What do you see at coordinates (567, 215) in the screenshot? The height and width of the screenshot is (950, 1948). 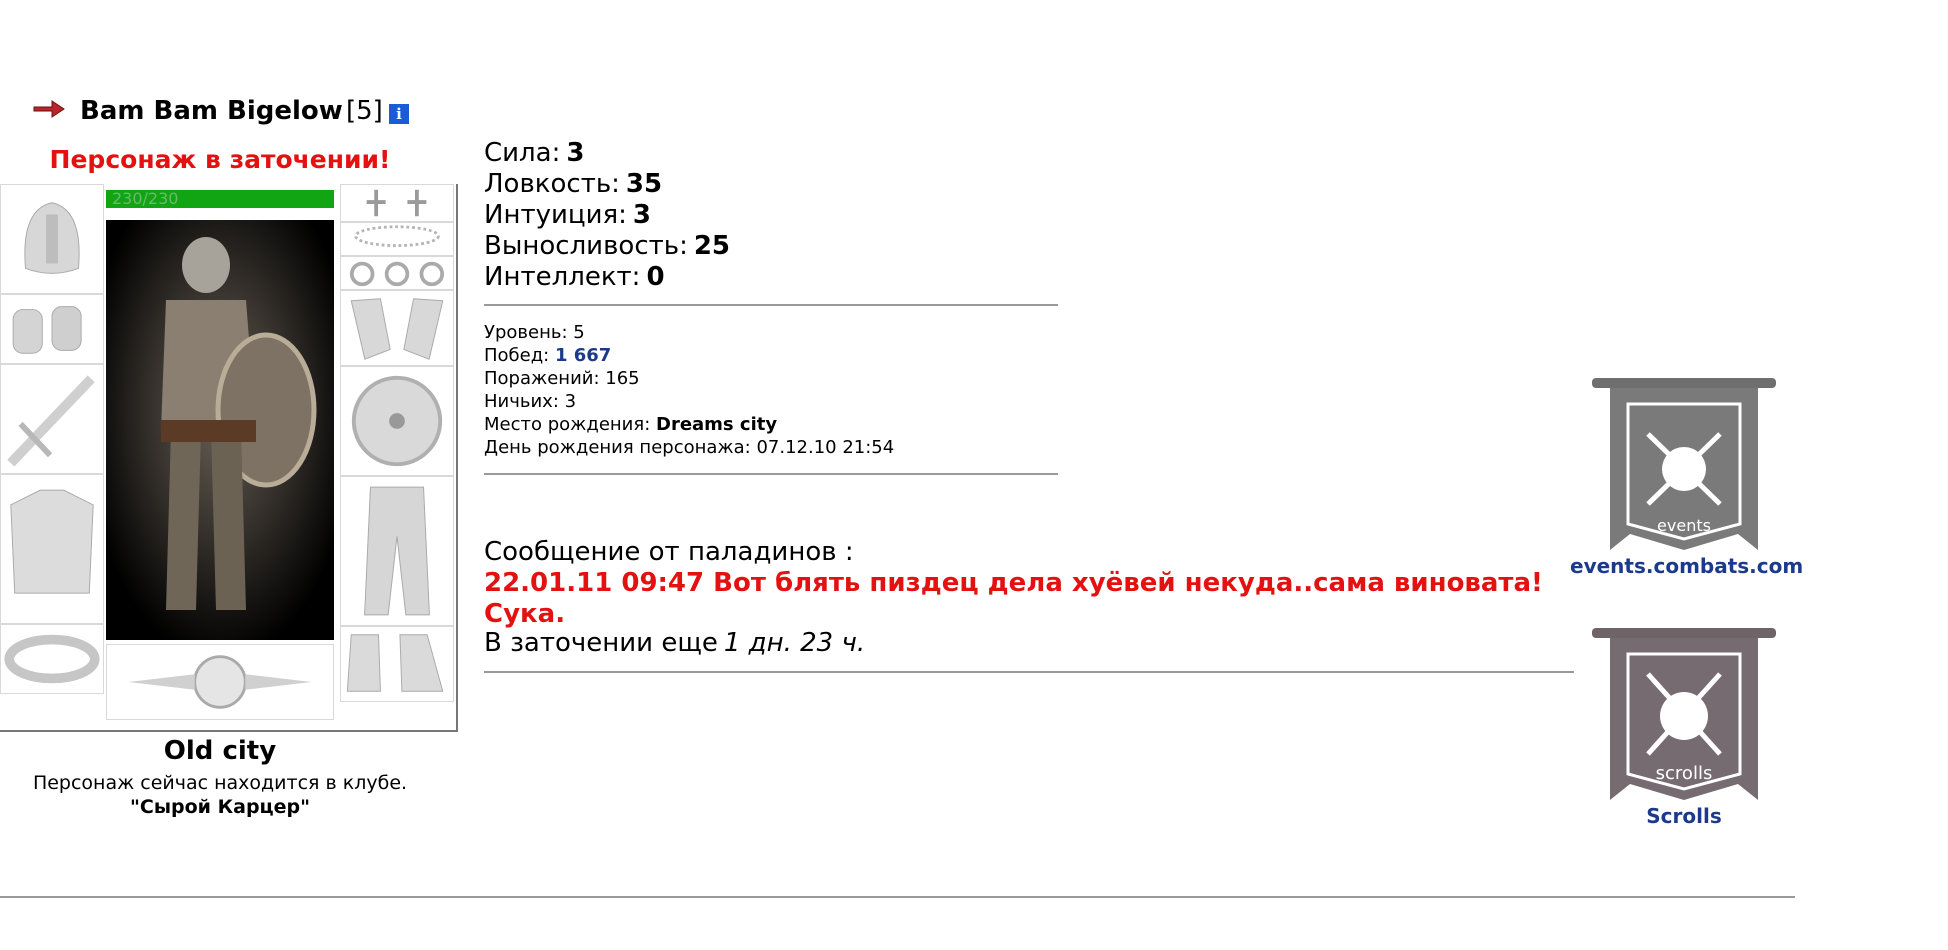 I see `stat-intuition: Интуиция: 3` at bounding box center [567, 215].